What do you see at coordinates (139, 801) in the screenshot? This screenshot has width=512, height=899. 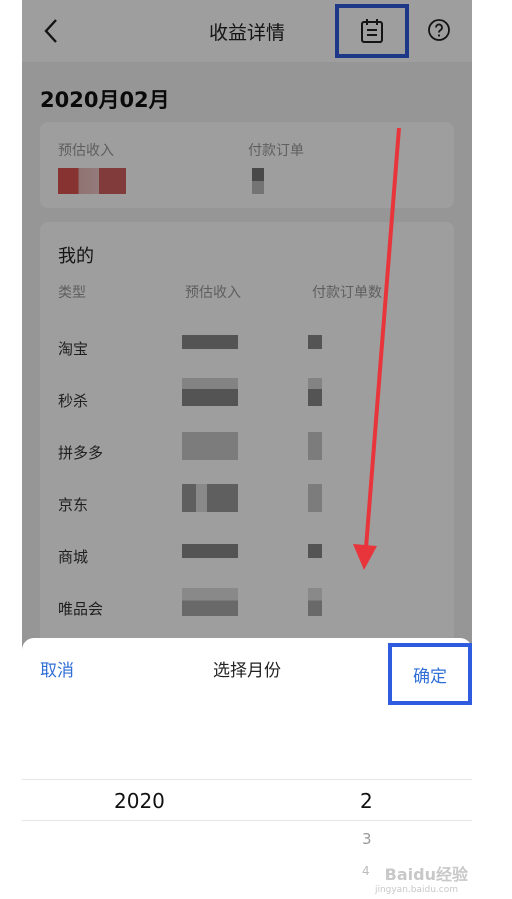 I see `year-wheel-selected: 2020` at bounding box center [139, 801].